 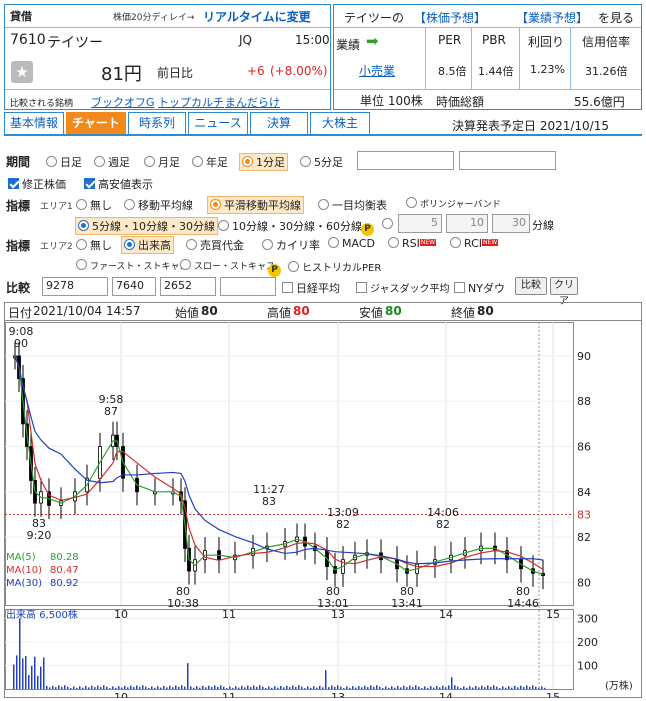 I want to click on period-start-input, so click(x=405, y=160).